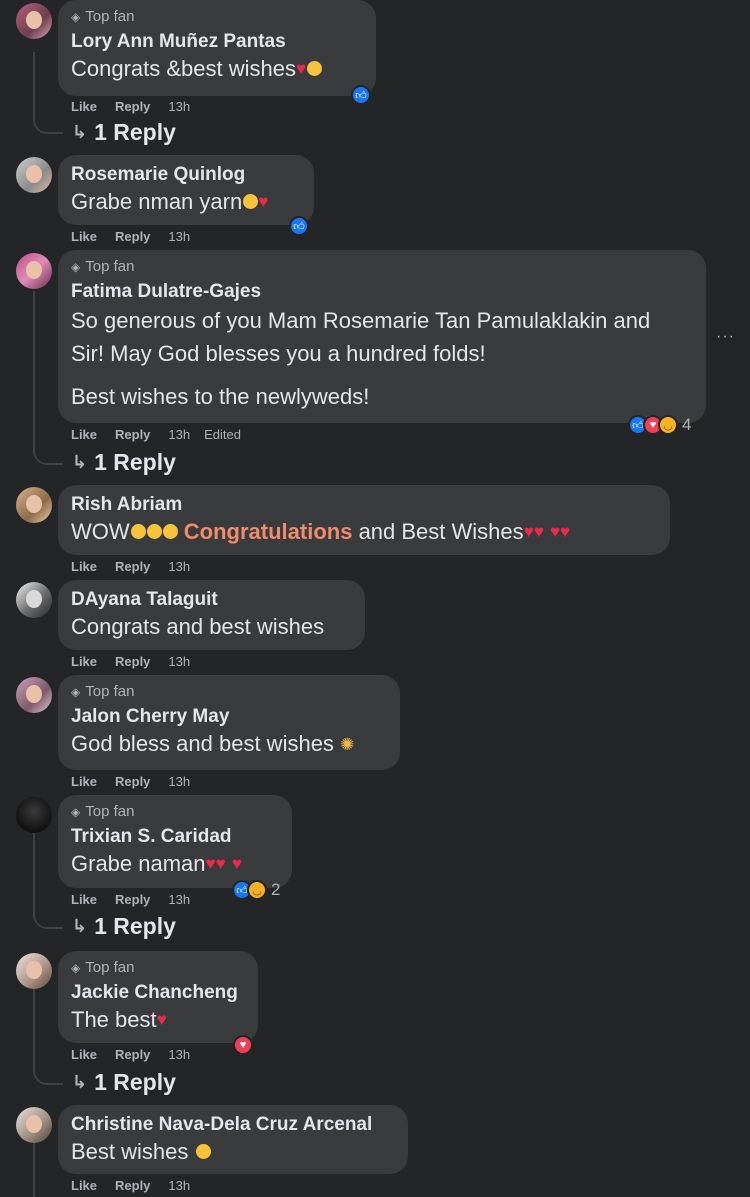 The image size is (750, 1197). What do you see at coordinates (276, 889) in the screenshot?
I see `reaction-count: 2` at bounding box center [276, 889].